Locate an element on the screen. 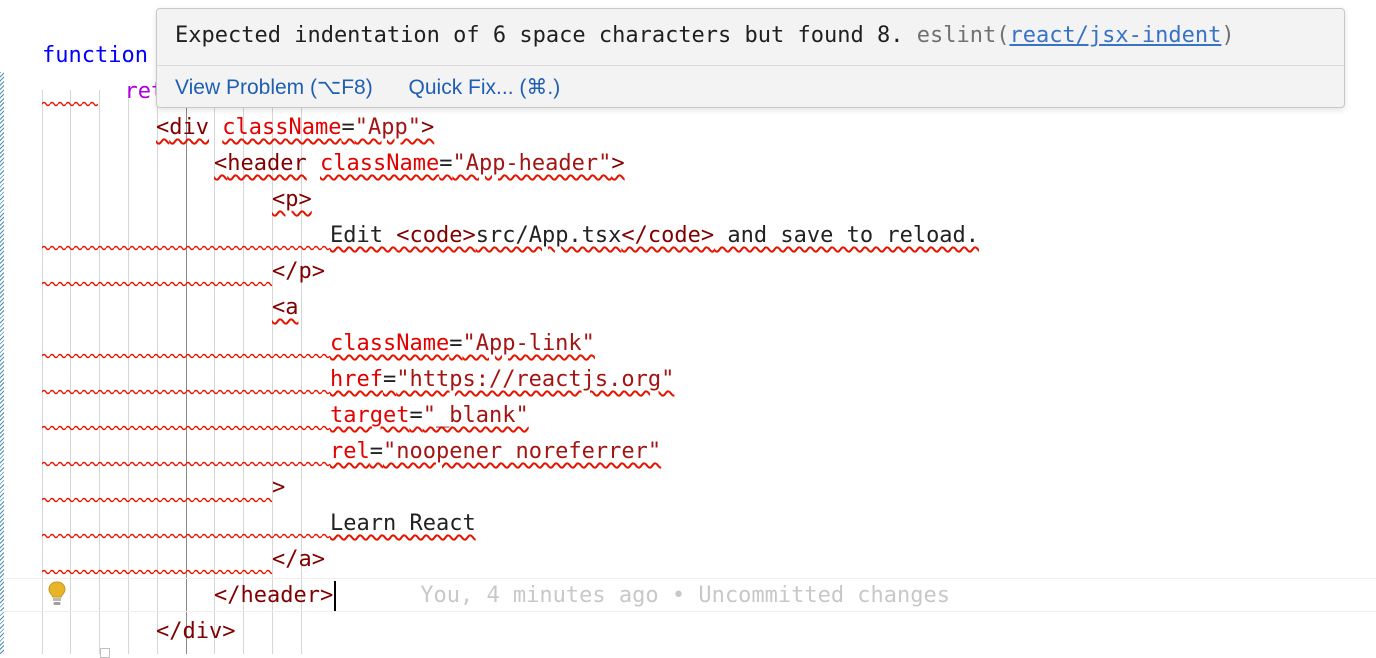 This screenshot has height=658, width=1376. fold-icon is located at coordinates (105, 653).